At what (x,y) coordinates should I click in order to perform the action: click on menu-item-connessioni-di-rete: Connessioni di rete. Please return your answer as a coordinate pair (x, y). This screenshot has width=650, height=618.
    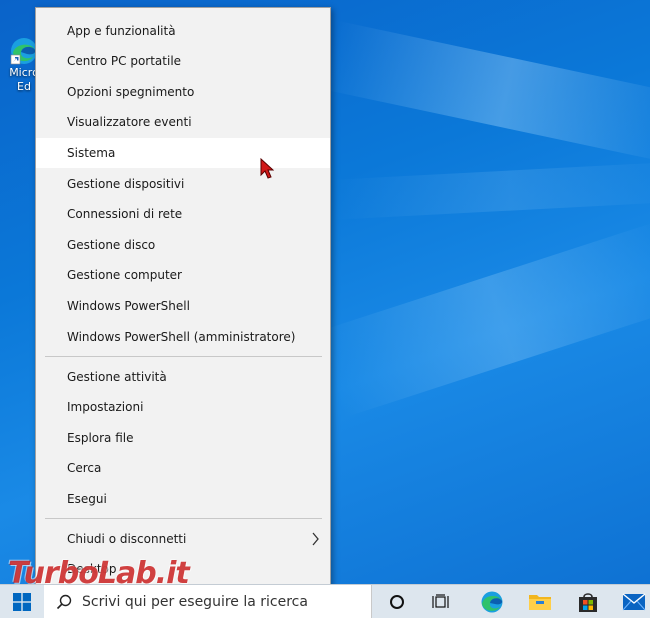
    Looking at the image, I should click on (183, 214).